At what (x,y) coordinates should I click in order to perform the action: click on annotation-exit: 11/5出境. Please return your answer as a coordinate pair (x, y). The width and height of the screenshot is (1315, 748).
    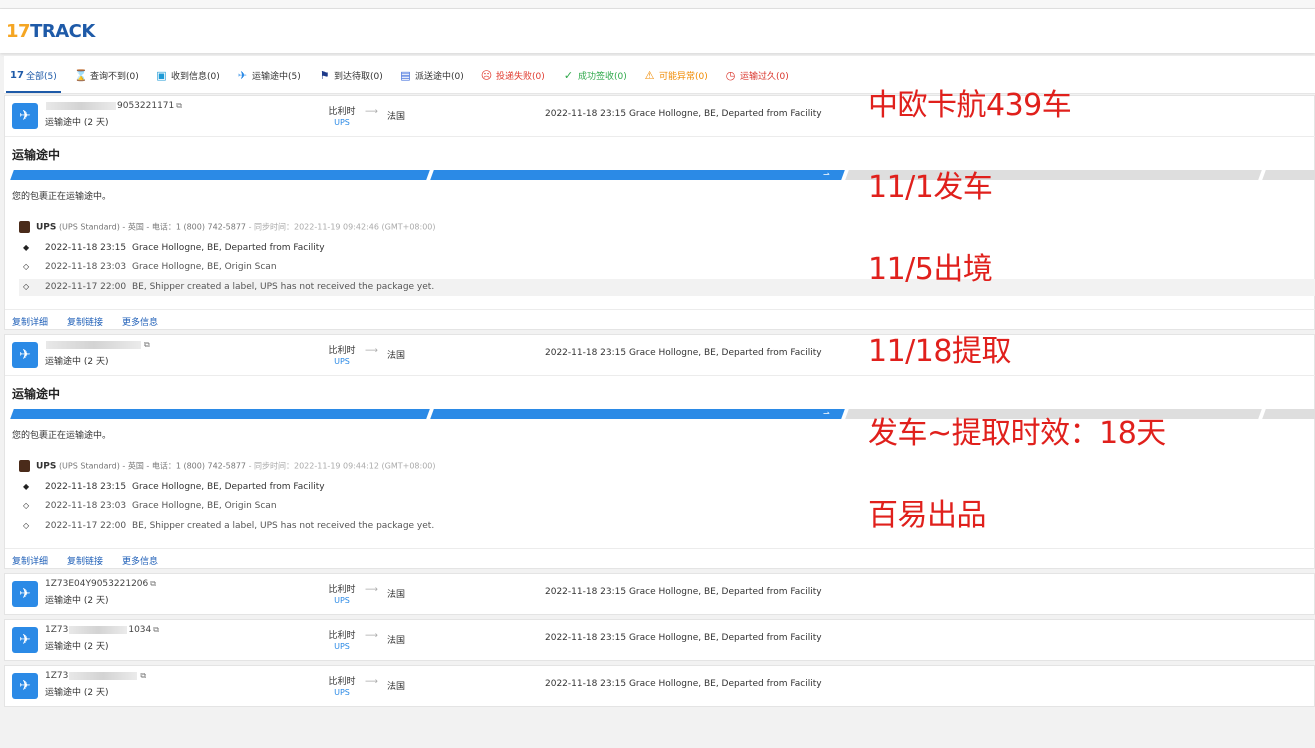
    Looking at the image, I should click on (930, 269).